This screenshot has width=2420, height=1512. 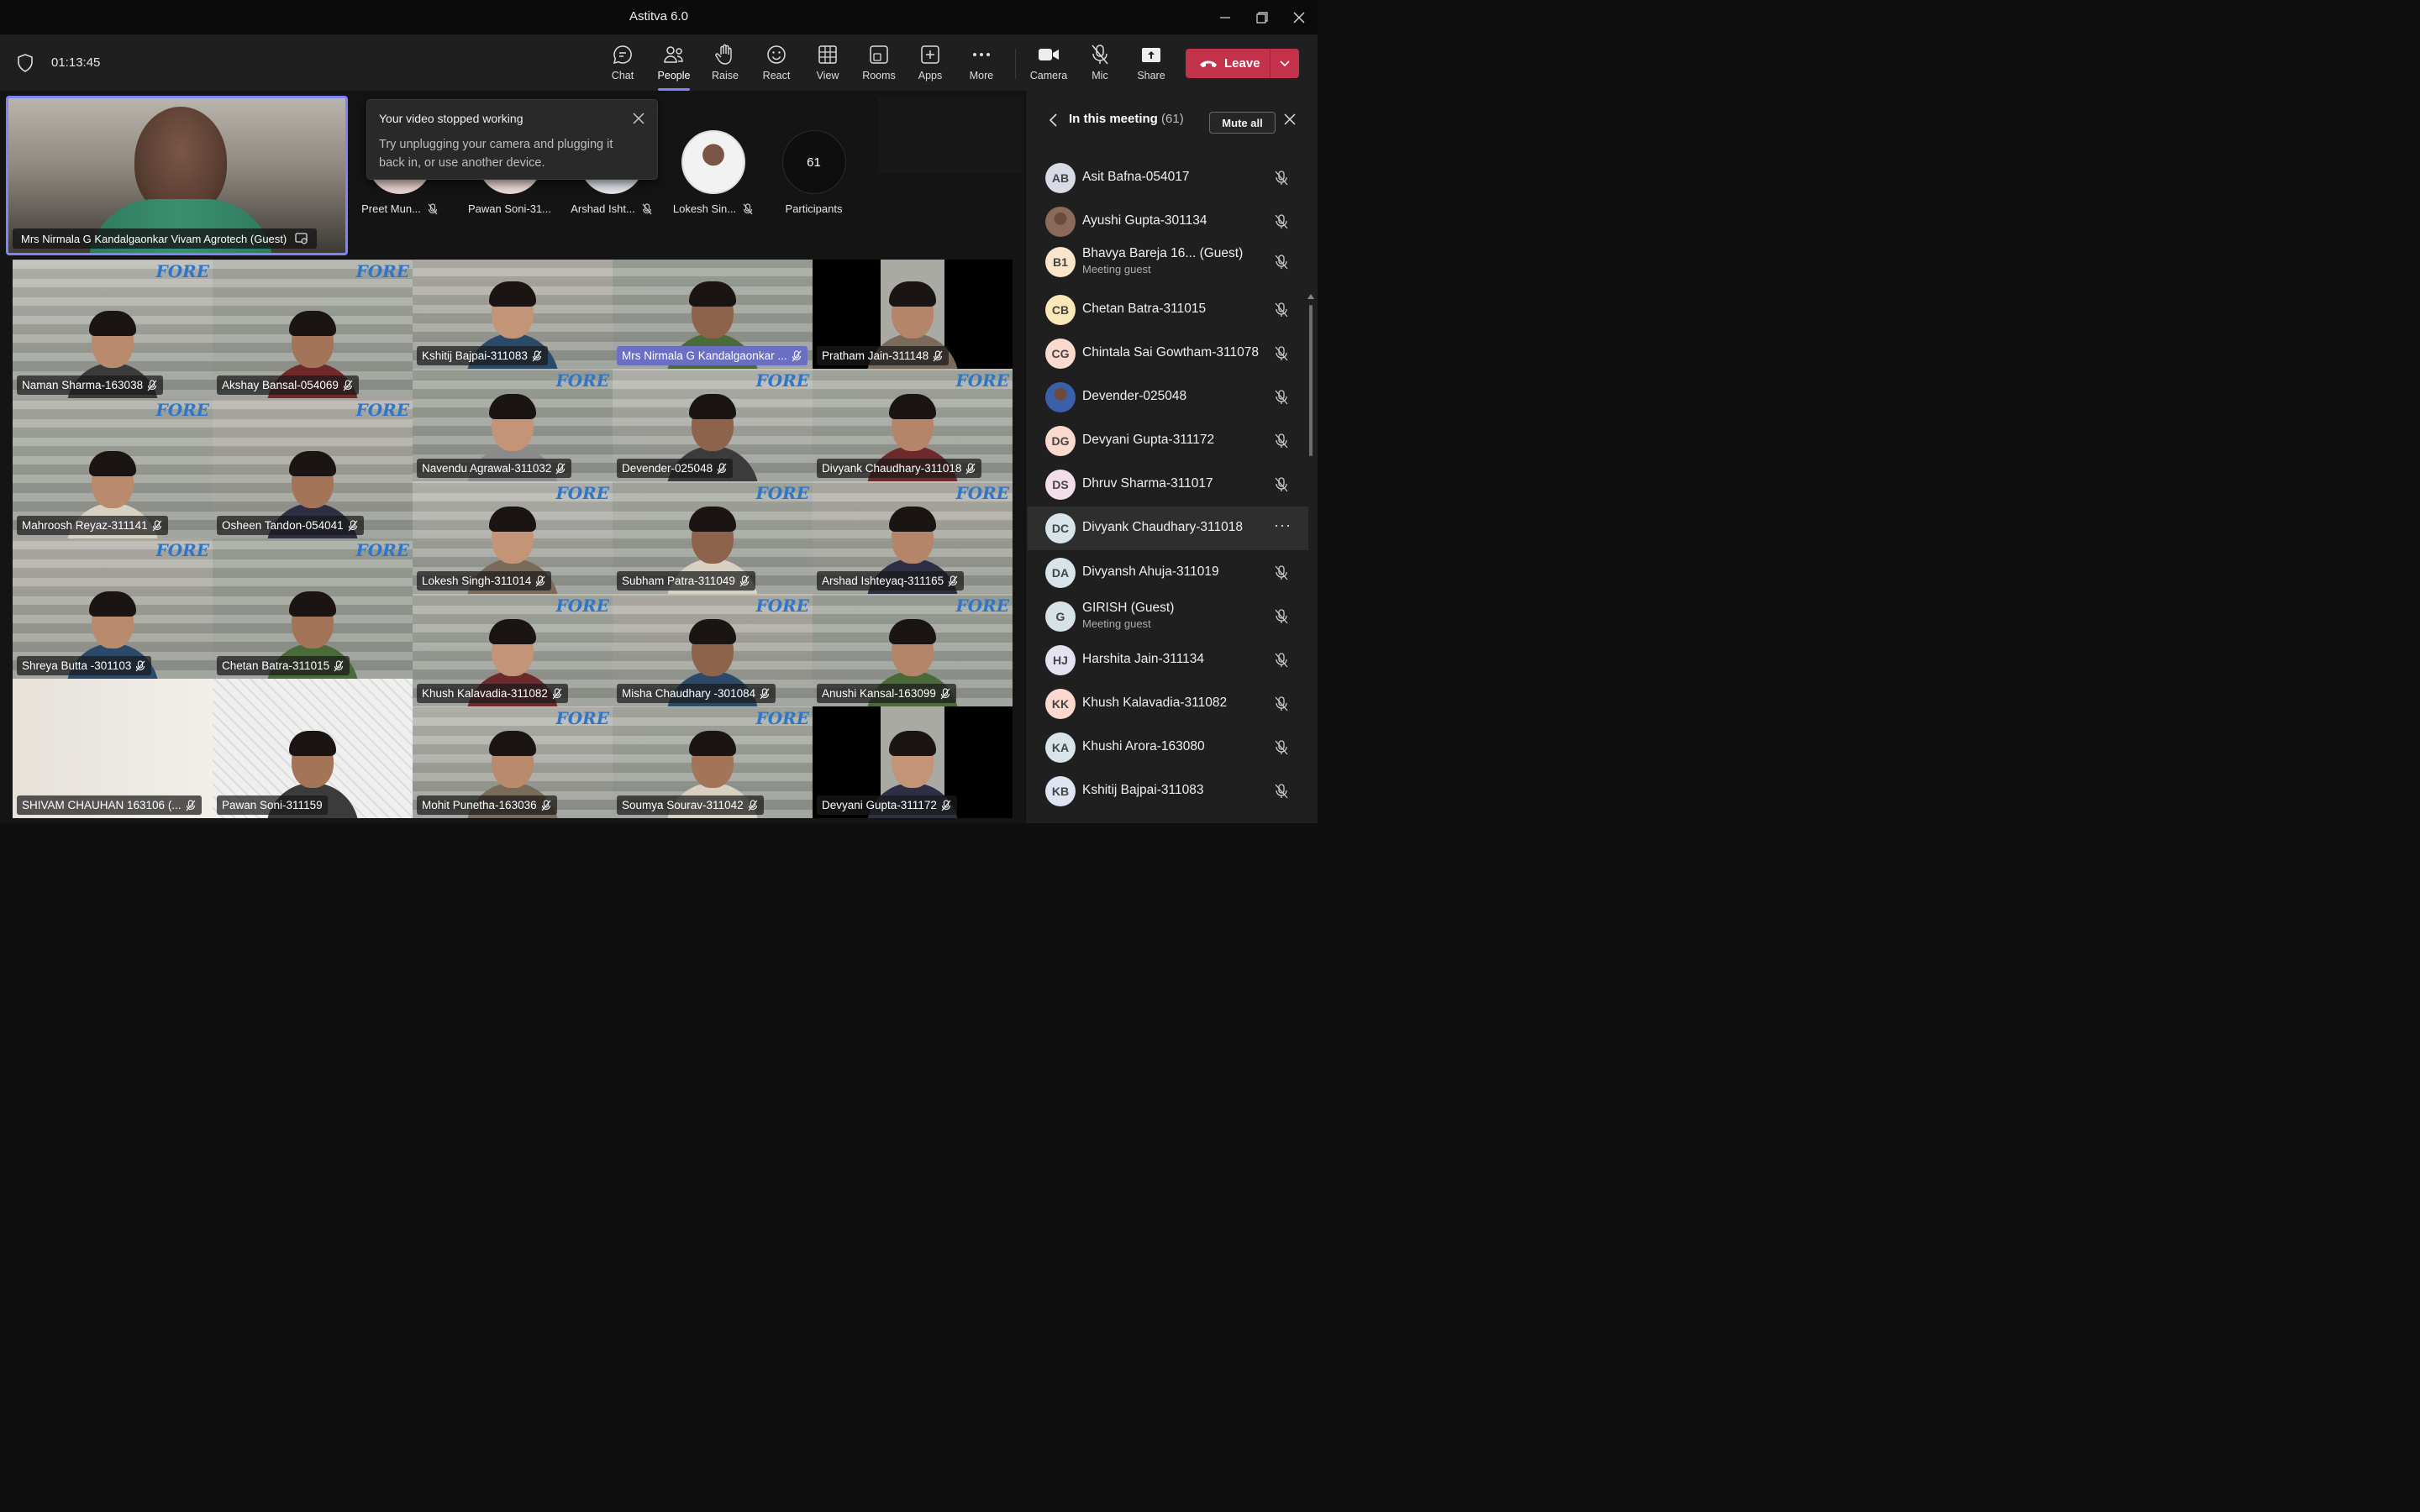 What do you see at coordinates (828, 65) in the screenshot?
I see `view-button: View` at bounding box center [828, 65].